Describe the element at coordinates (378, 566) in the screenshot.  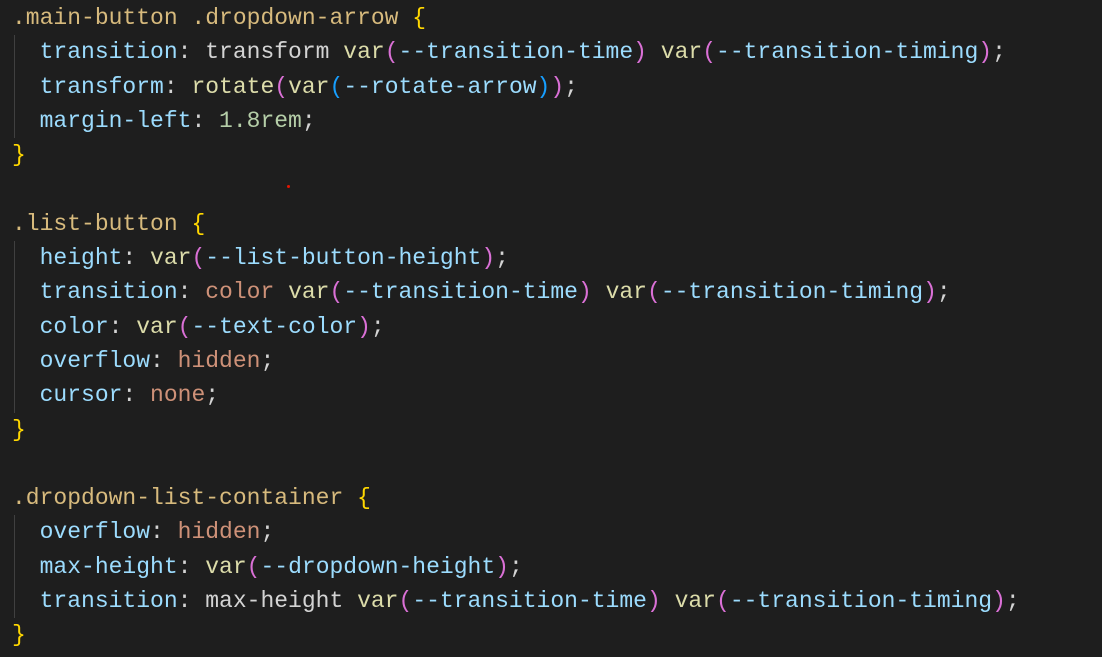
I see `code-token: --dropdown-height` at that location.